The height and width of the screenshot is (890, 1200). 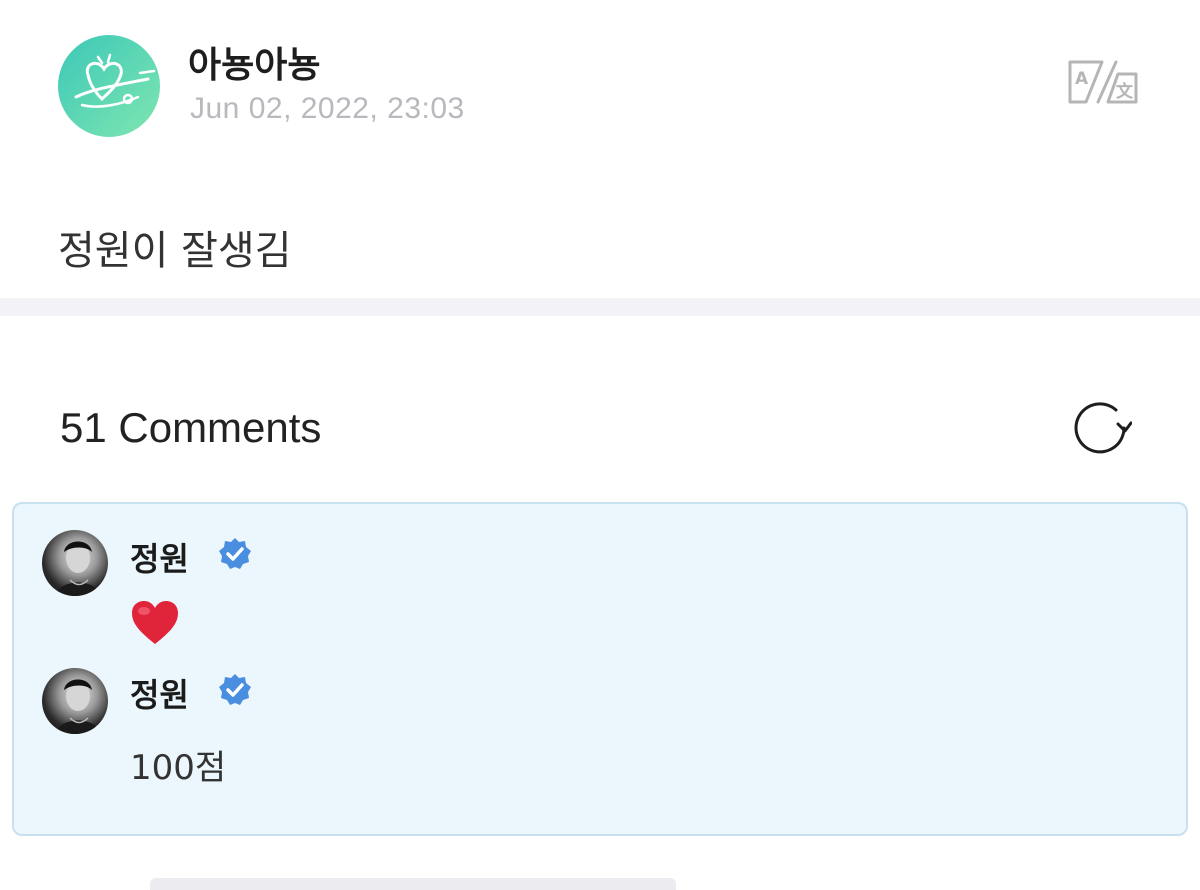 I want to click on refresh-icon, so click(x=1103, y=428).